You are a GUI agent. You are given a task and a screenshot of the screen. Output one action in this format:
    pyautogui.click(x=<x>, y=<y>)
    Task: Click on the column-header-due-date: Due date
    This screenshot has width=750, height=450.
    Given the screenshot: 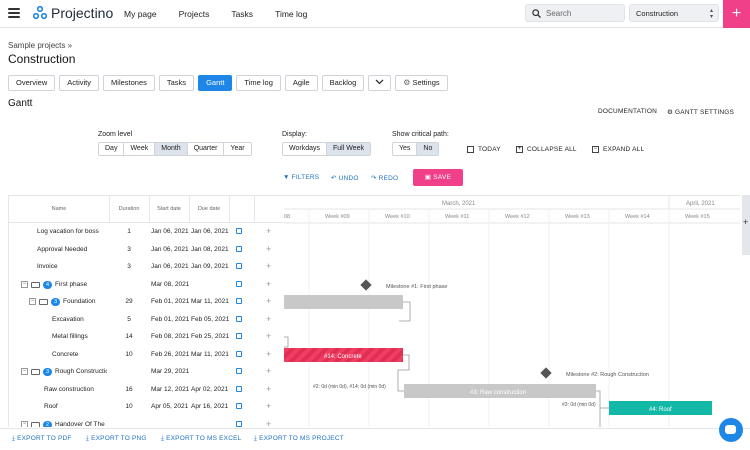 What is the action you would take?
    pyautogui.click(x=209, y=209)
    